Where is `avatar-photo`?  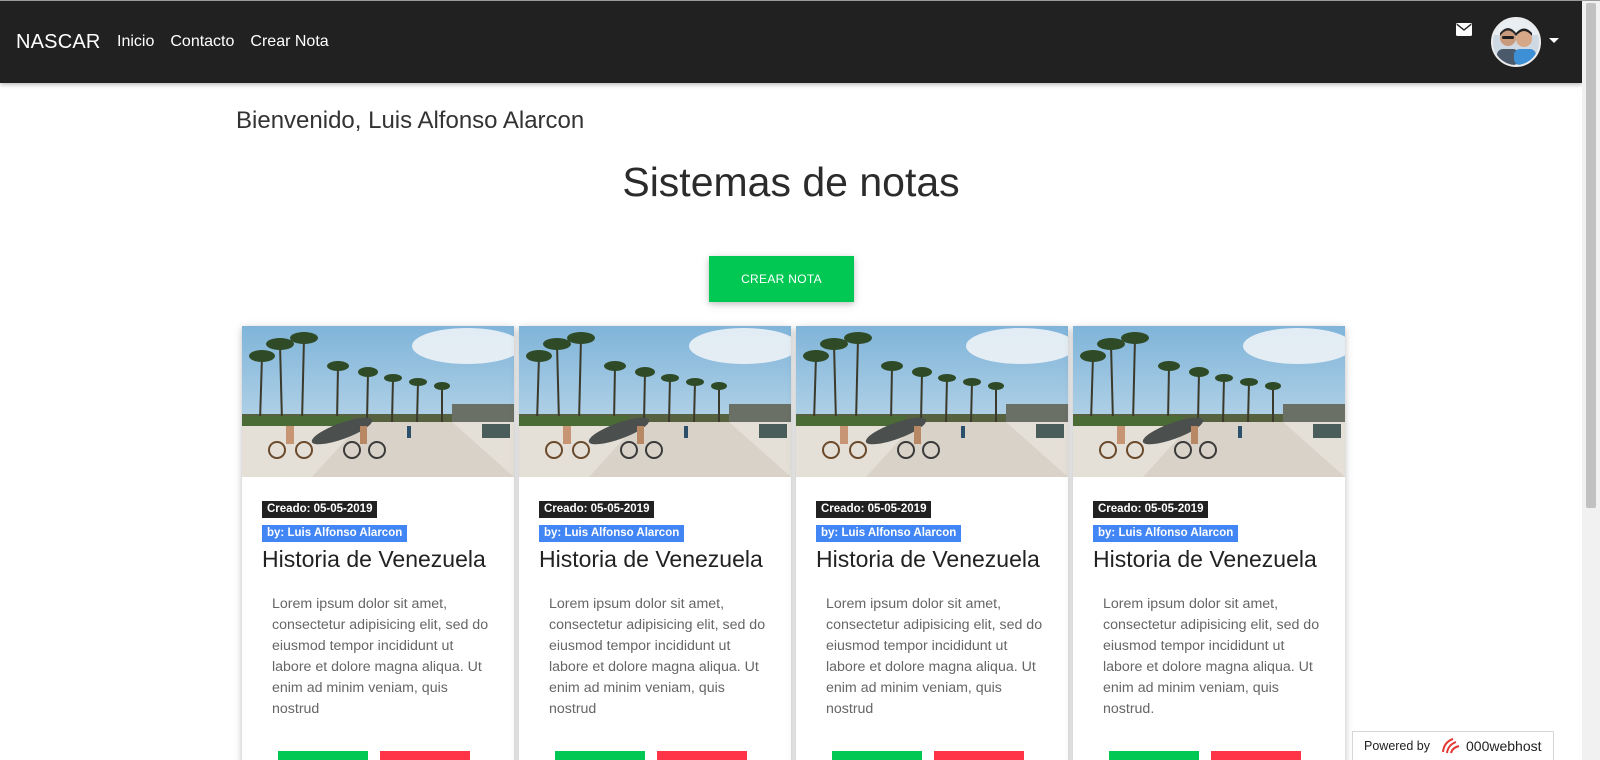
avatar-photo is located at coordinates (1516, 42).